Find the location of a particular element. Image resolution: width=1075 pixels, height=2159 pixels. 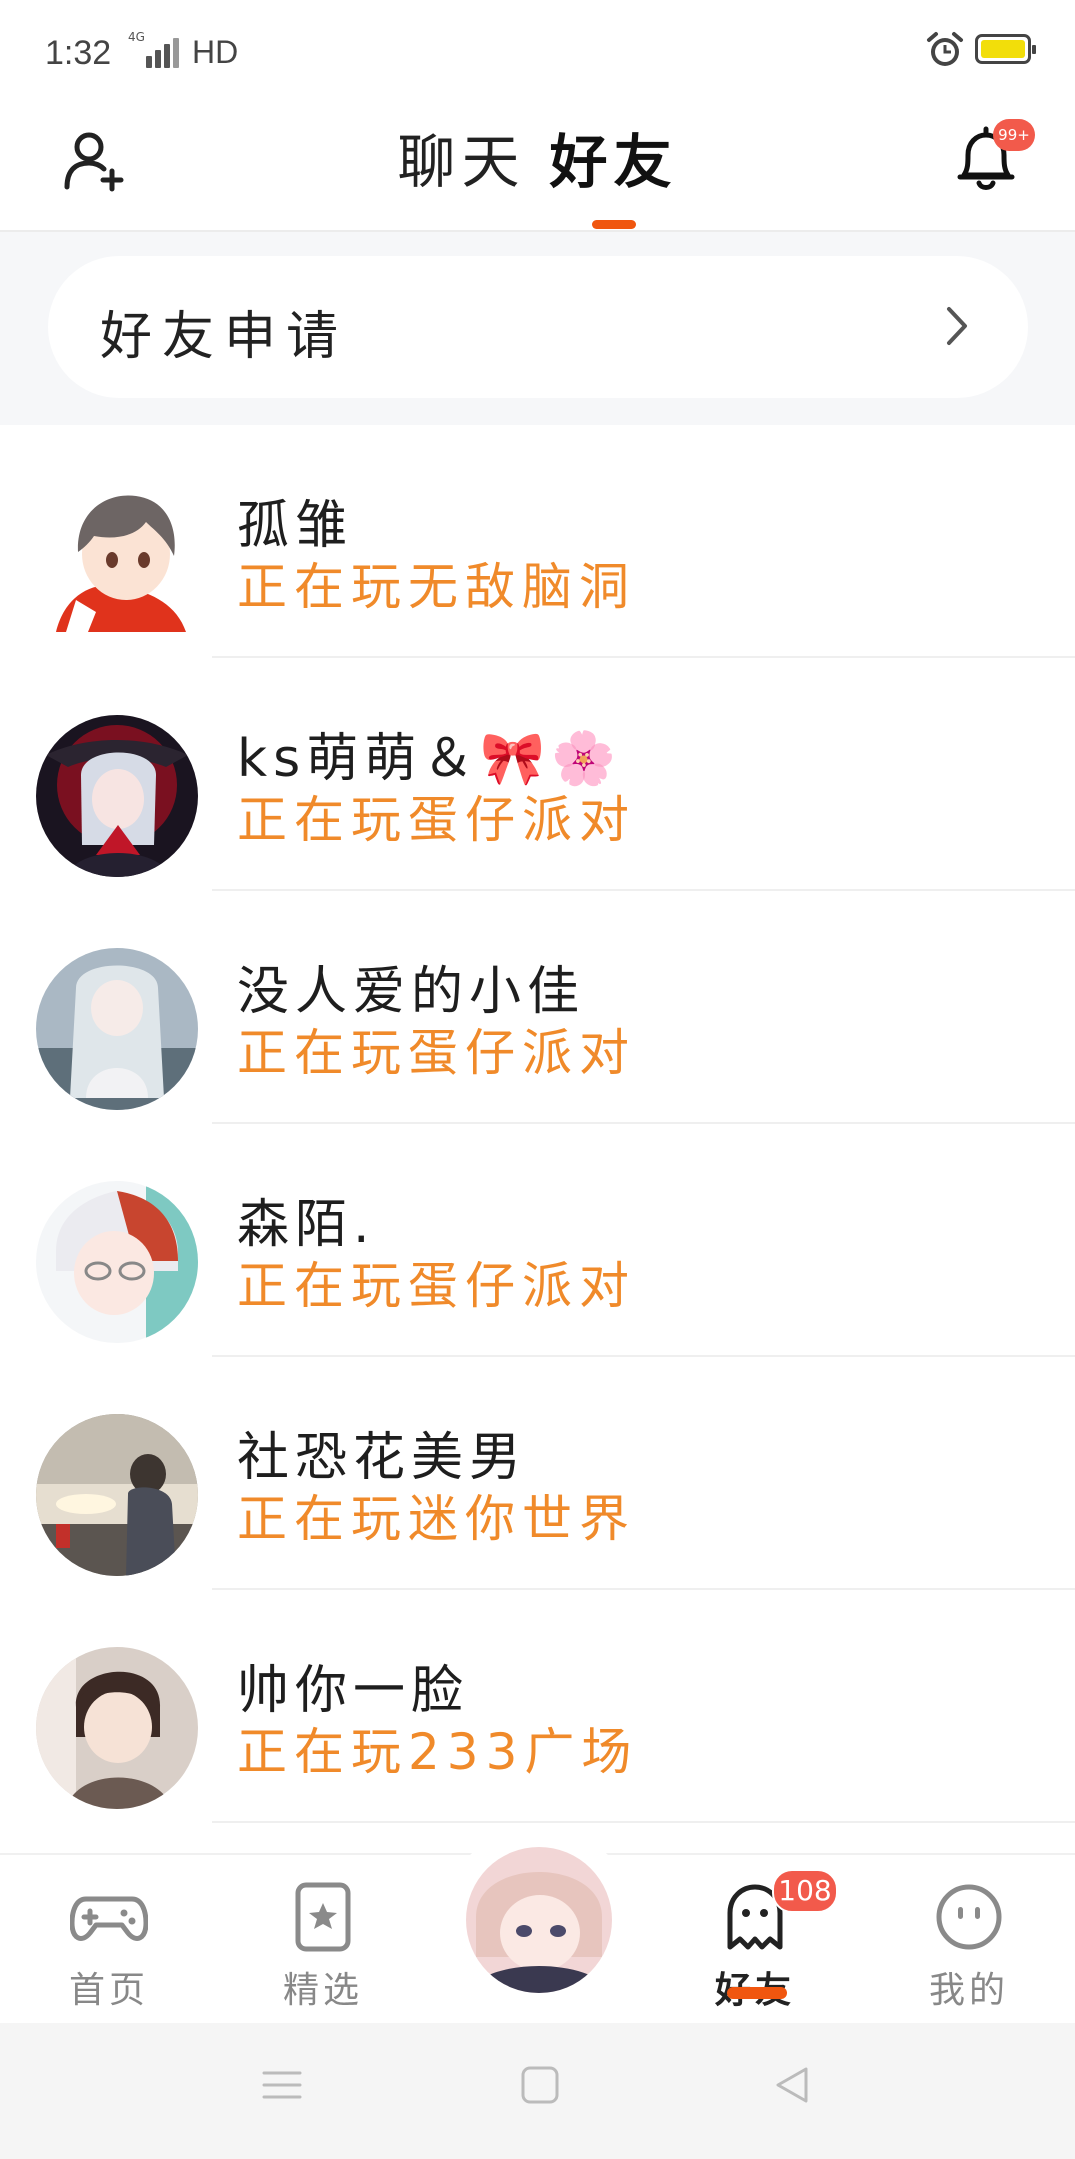

friend-requests-button: 好友申请 is located at coordinates (538, 327).